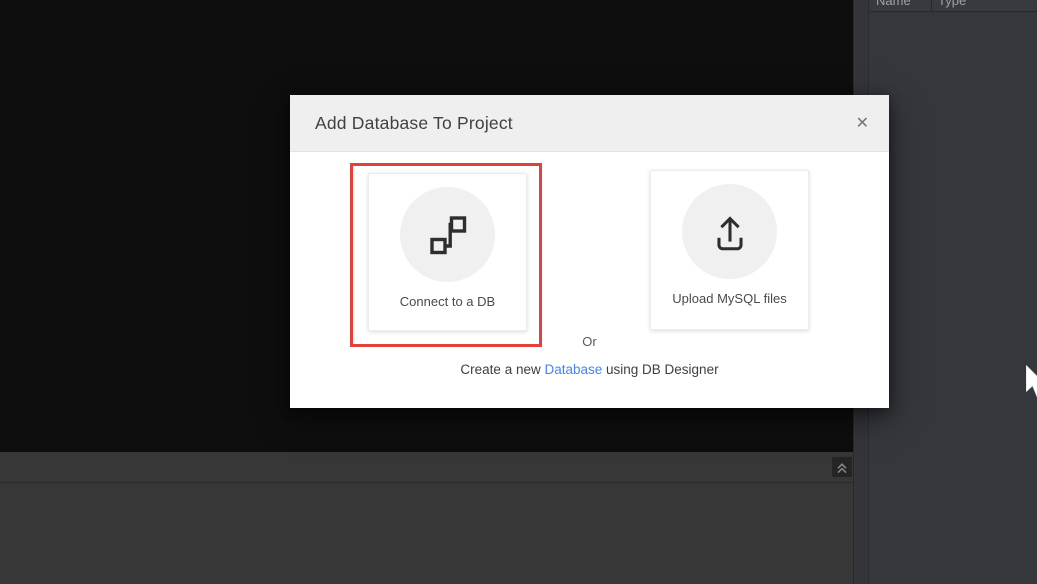 This screenshot has height=584, width=1037. Describe the element at coordinates (502, 369) in the screenshot. I see `footer-prefix: Create a new` at that location.